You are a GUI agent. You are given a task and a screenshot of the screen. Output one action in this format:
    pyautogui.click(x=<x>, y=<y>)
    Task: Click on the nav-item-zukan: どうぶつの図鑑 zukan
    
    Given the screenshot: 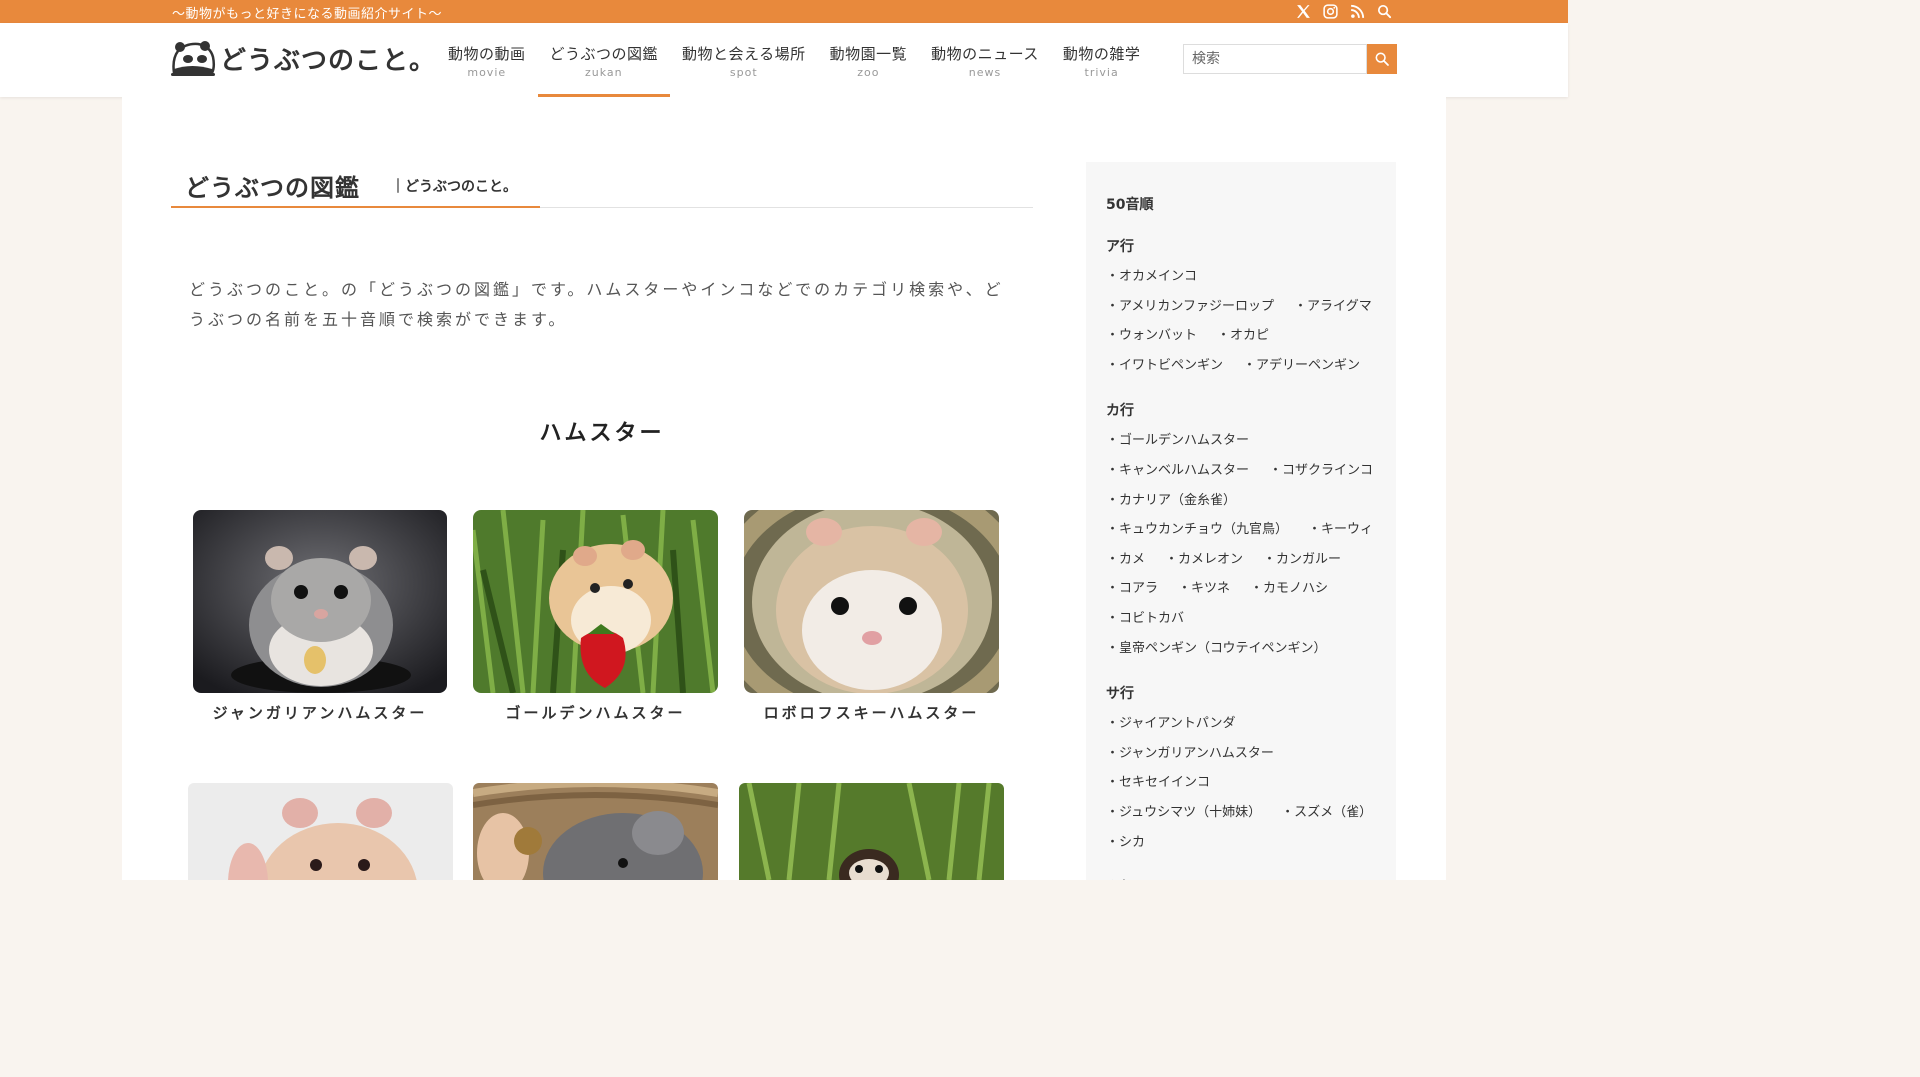 What is the action you would take?
    pyautogui.click(x=604, y=60)
    